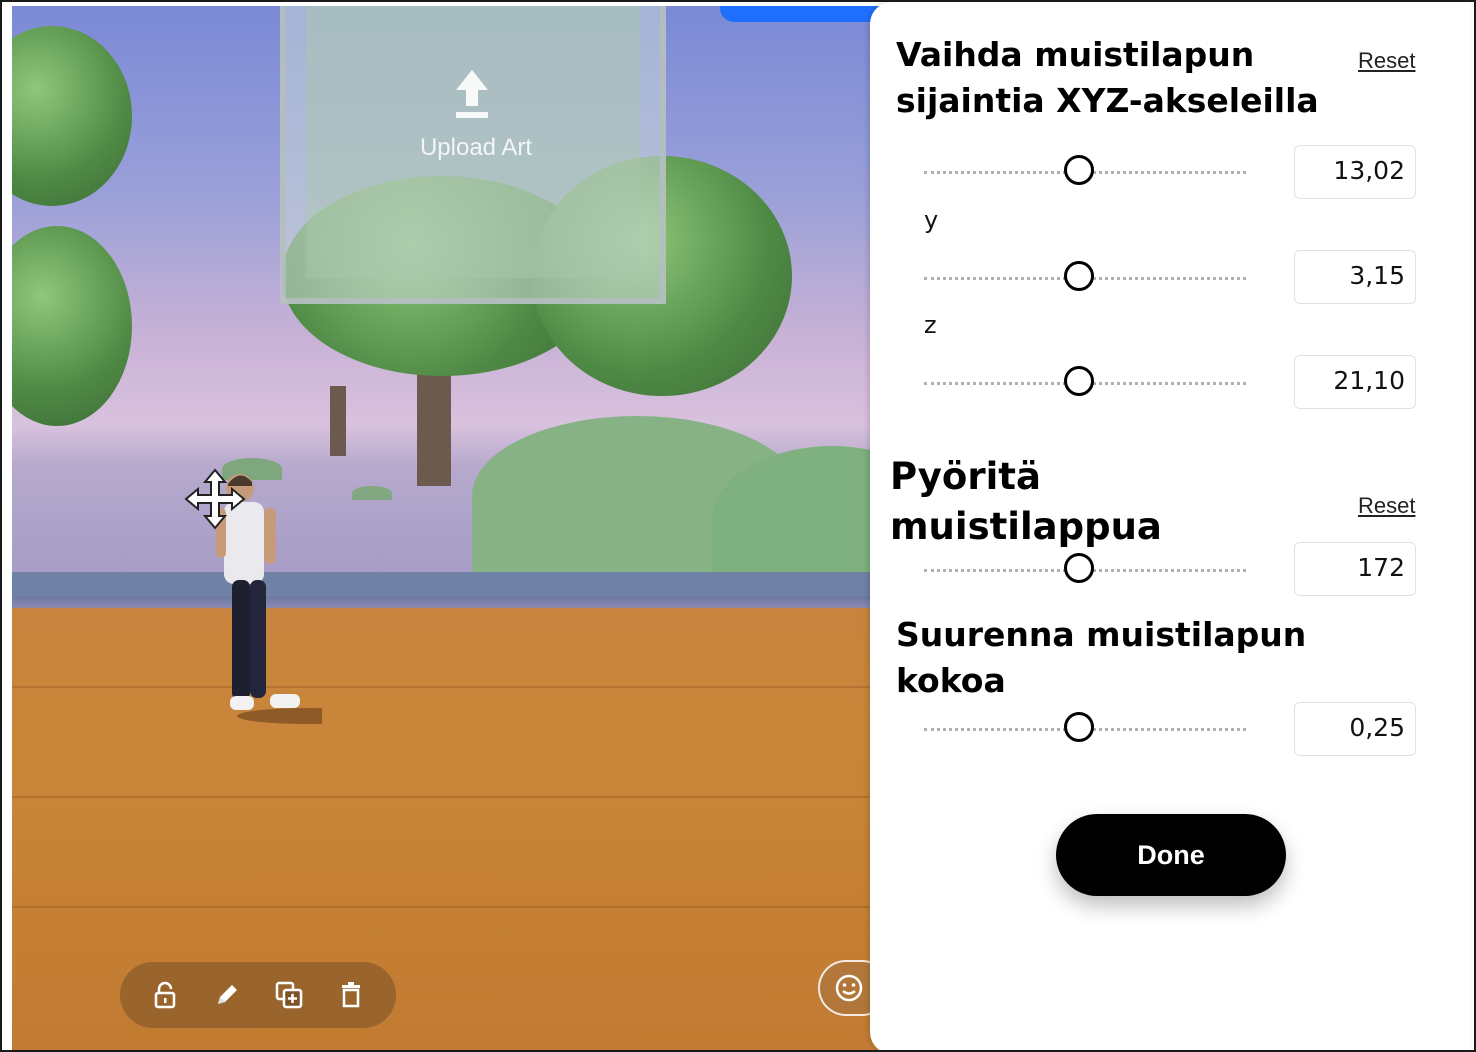 The height and width of the screenshot is (1052, 1476). Describe the element at coordinates (215, 499) in the screenshot. I see `move-cursor-icon` at that location.